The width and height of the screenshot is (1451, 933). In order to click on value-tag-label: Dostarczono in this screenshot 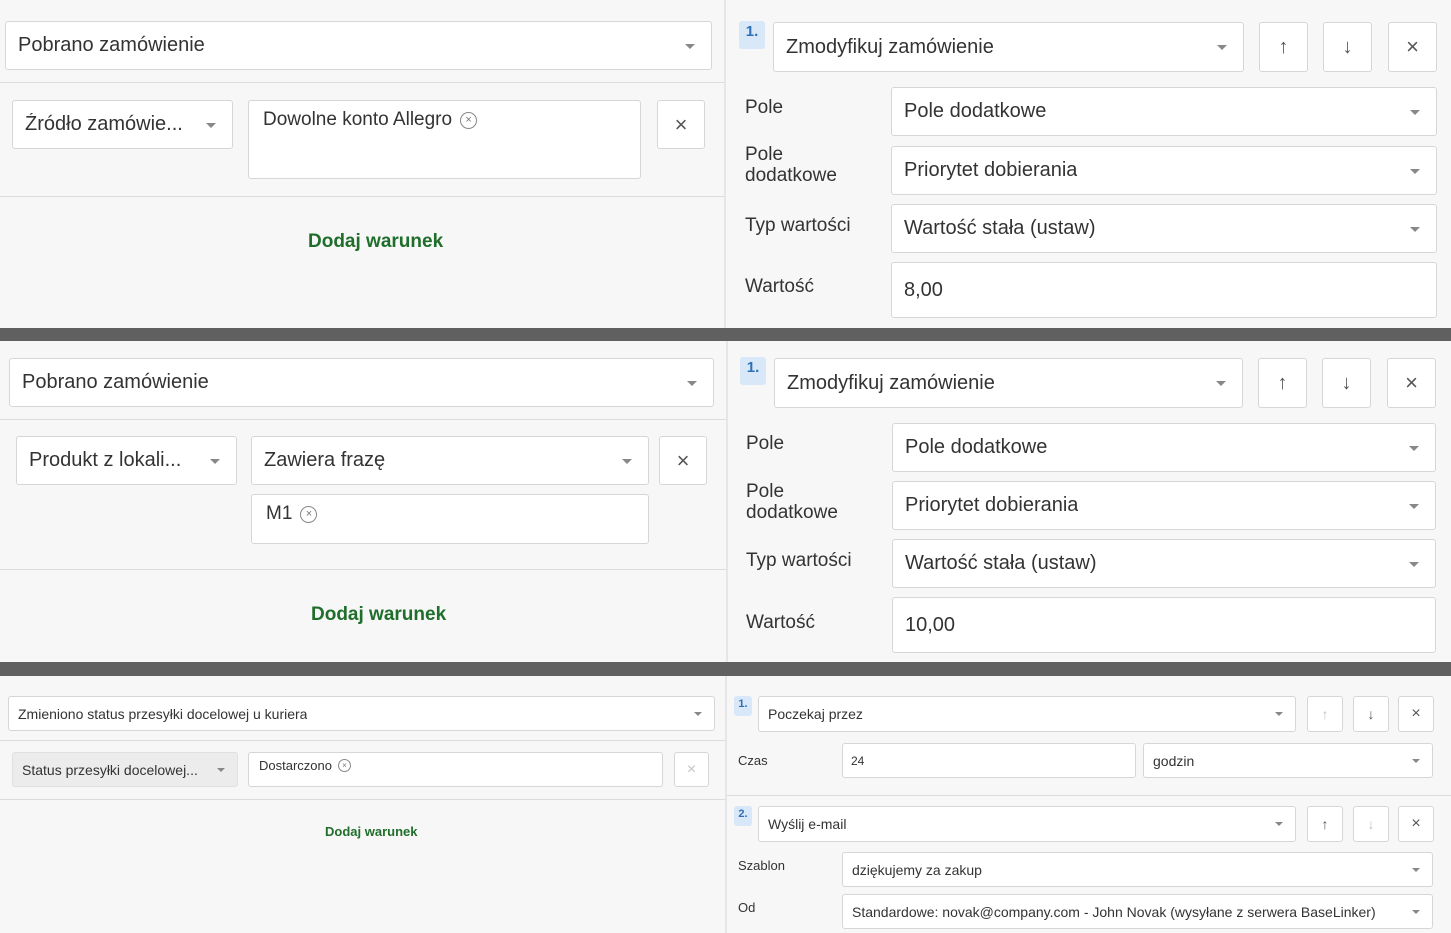, I will do `click(295, 765)`.